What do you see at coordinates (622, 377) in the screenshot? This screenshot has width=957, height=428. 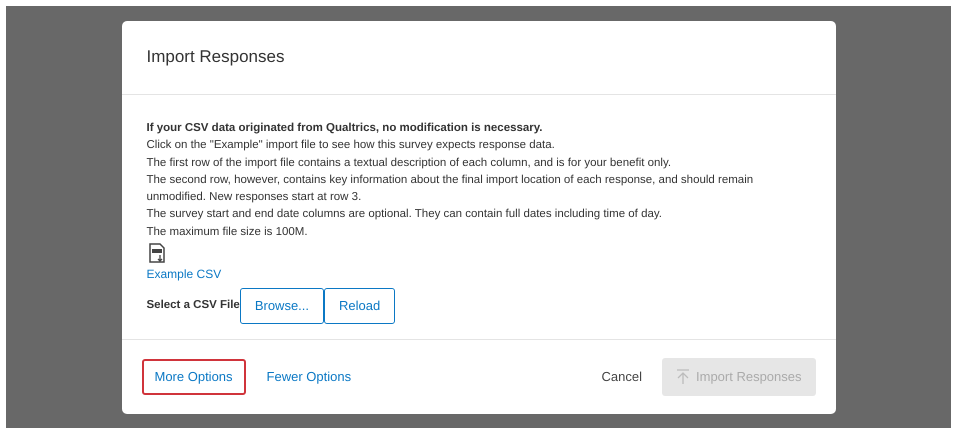 I see `cancel-button: Cancel` at bounding box center [622, 377].